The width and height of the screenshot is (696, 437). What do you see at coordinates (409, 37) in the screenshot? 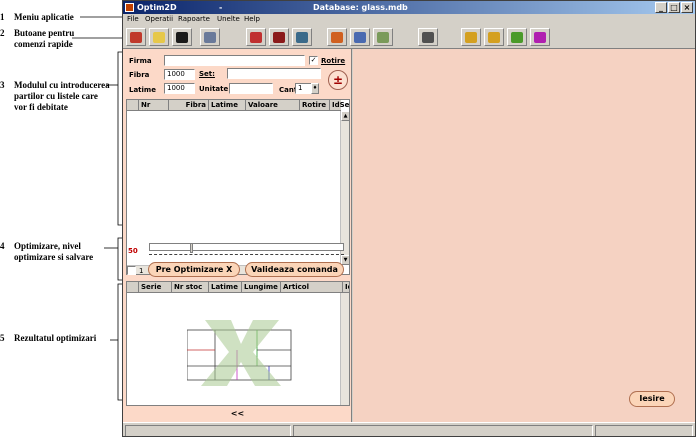
I see `toolbar: ▾` at bounding box center [409, 37].